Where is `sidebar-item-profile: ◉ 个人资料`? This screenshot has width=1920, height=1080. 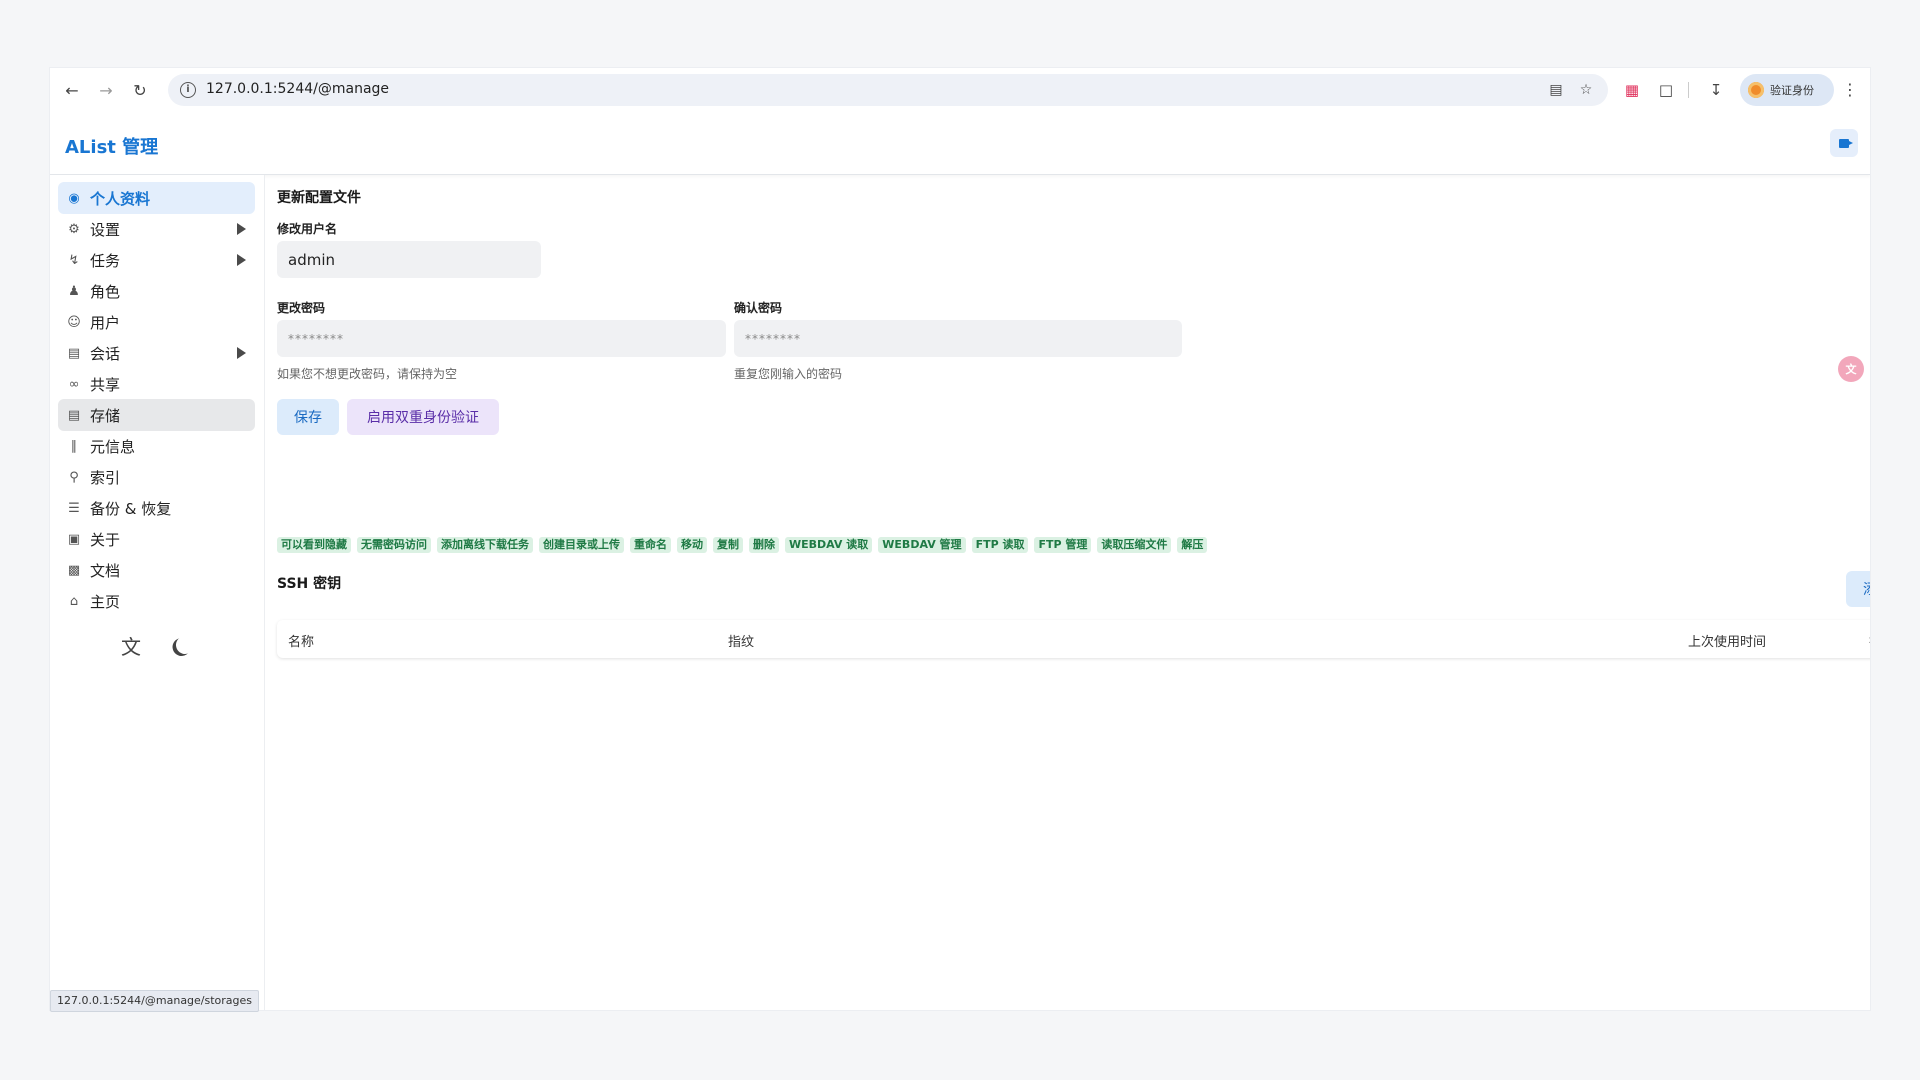 sidebar-item-profile: ◉ 个人资料 is located at coordinates (156, 198).